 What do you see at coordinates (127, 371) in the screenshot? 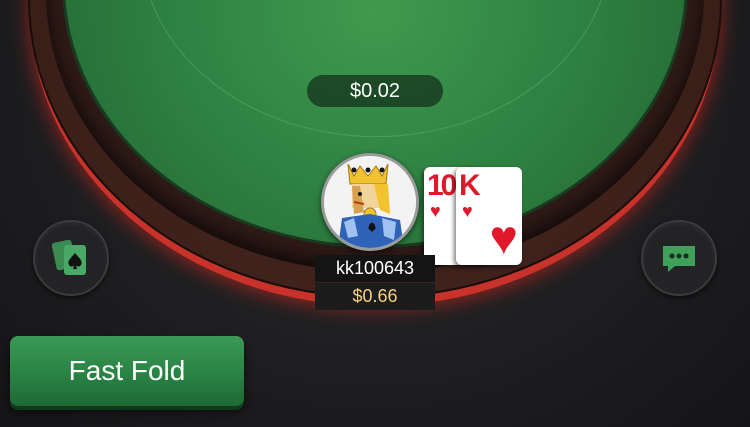
I see `fast-fold-button: Fast Fold` at bounding box center [127, 371].